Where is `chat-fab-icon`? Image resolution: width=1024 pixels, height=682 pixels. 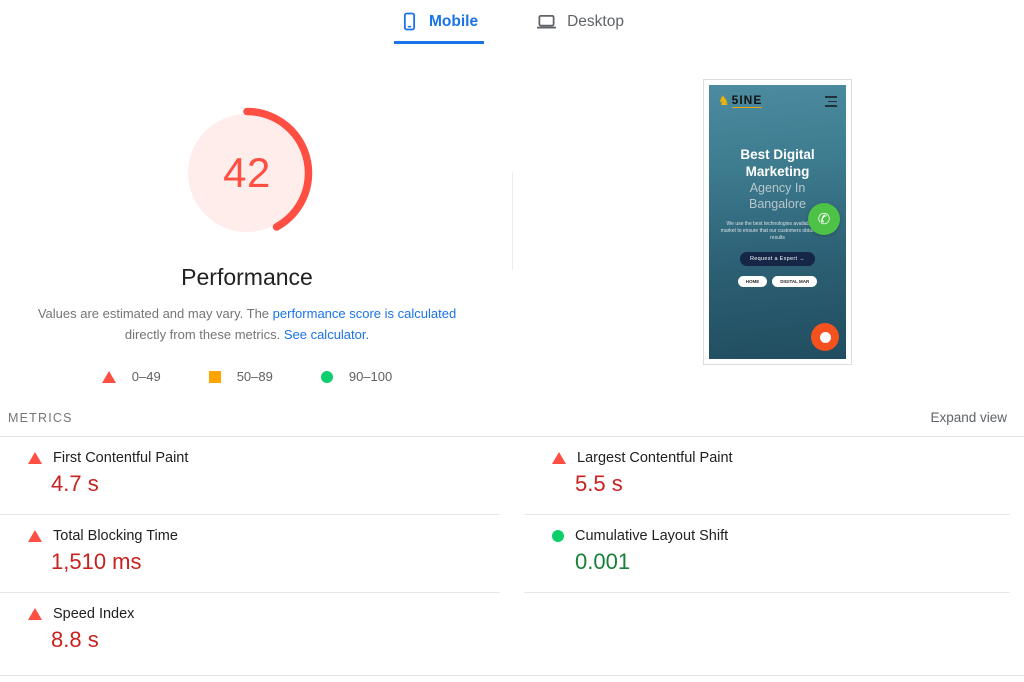 chat-fab-icon is located at coordinates (825, 337).